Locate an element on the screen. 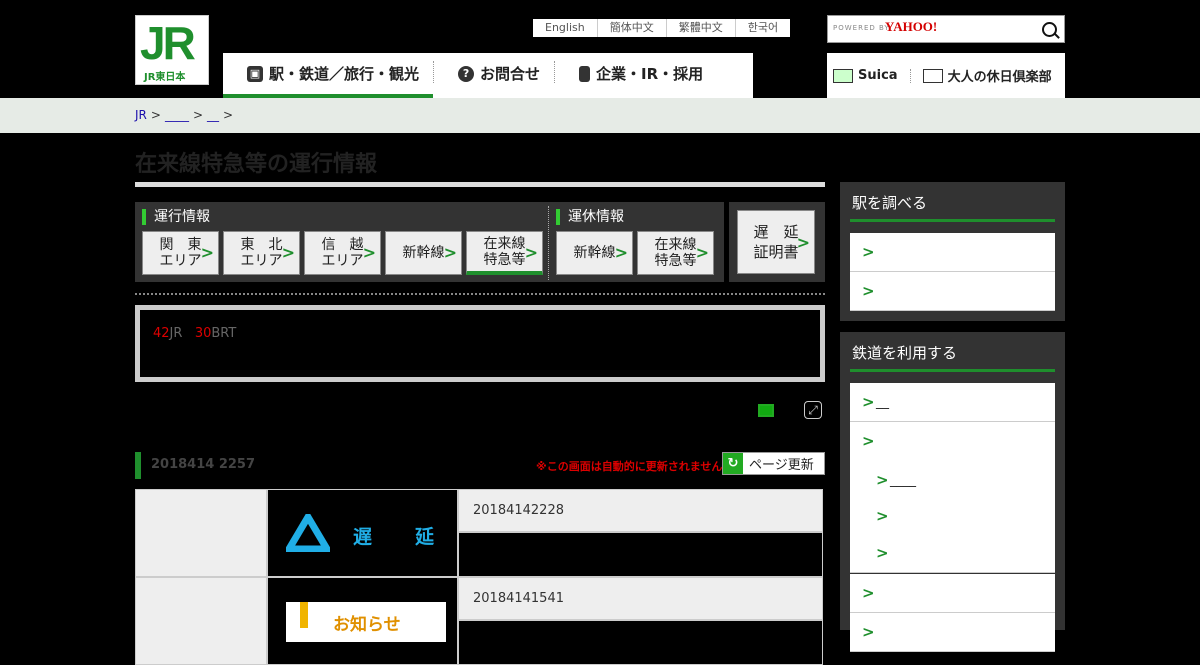 The width and height of the screenshot is (1200, 665). table-row: 遅 延 20184142228 is located at coordinates (479, 533).